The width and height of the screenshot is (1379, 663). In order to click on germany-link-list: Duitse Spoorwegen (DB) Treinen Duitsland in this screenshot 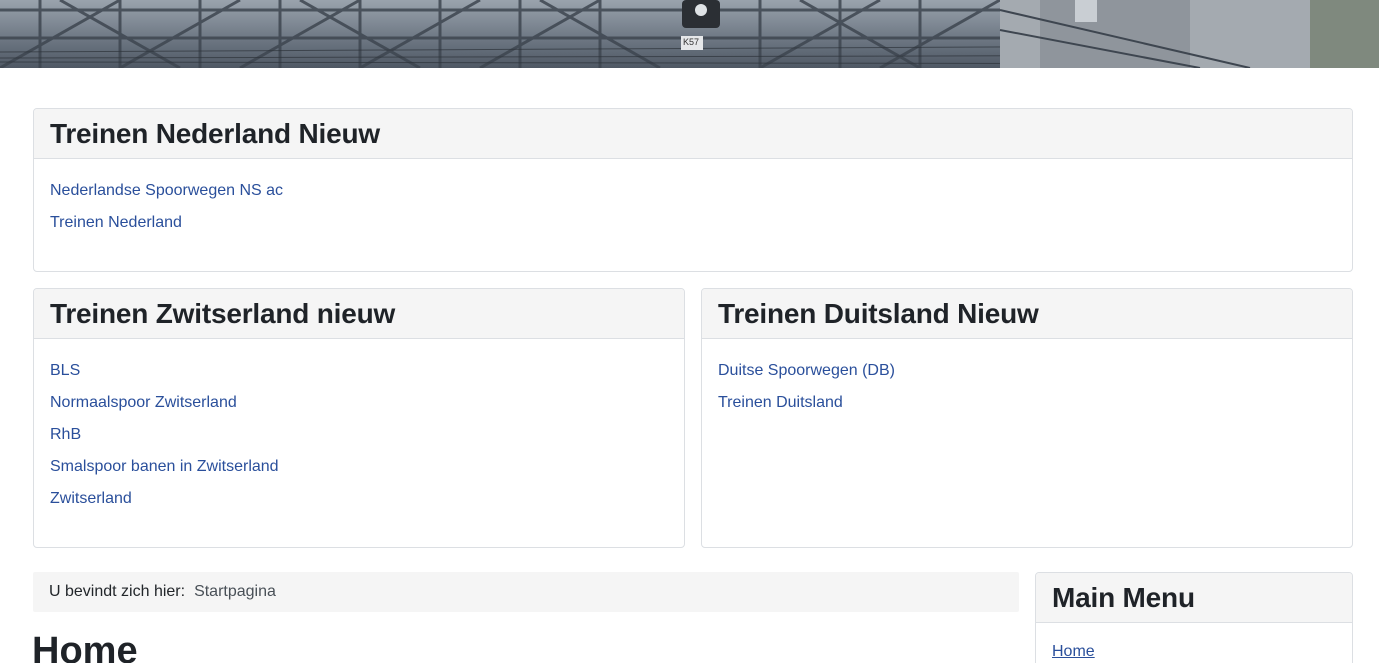, I will do `click(1027, 379)`.